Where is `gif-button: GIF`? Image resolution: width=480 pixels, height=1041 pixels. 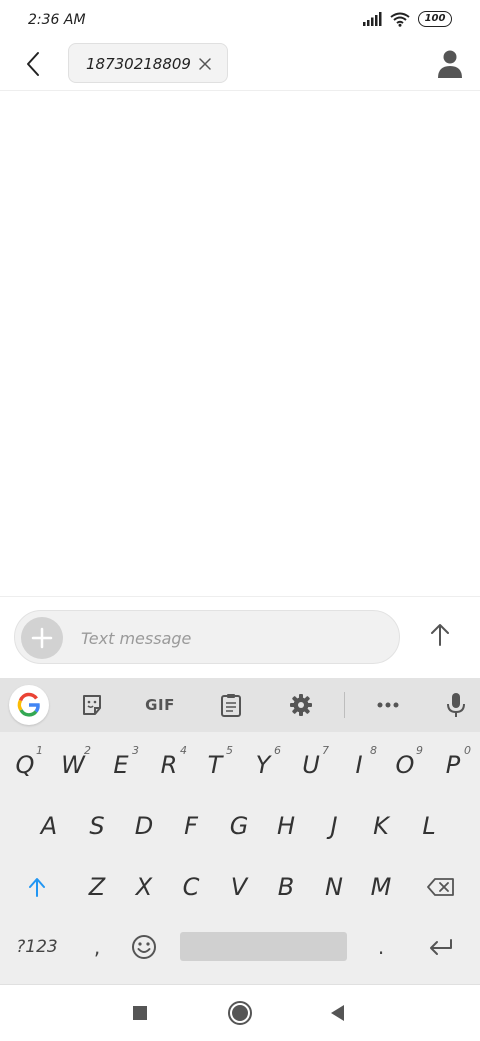
gif-button: GIF is located at coordinates (160, 705).